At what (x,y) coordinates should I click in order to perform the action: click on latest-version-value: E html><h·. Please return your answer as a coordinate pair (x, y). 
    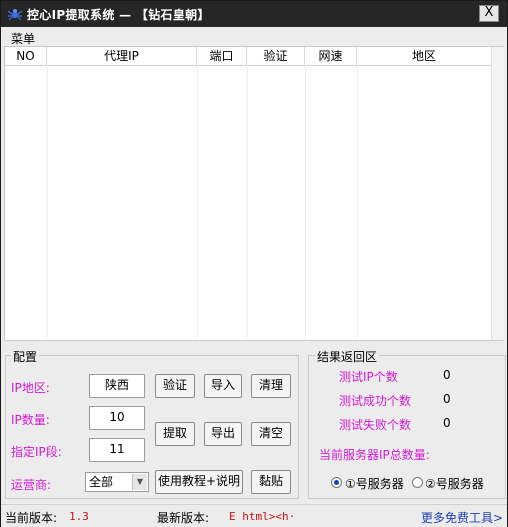
    Looking at the image, I should click on (262, 516).